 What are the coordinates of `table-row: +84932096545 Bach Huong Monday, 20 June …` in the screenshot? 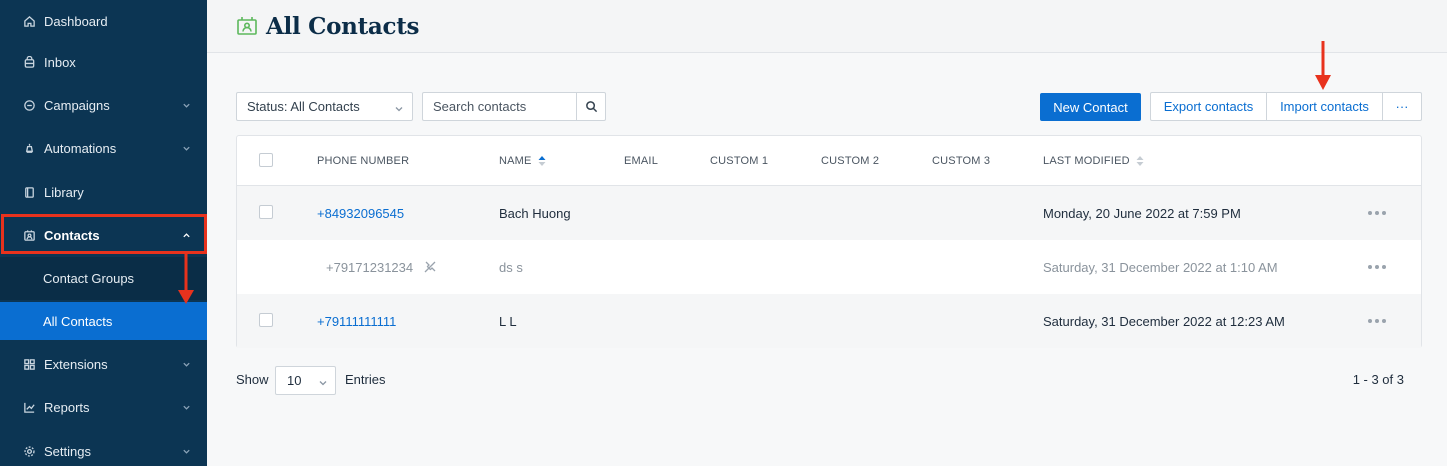 It's located at (829, 213).